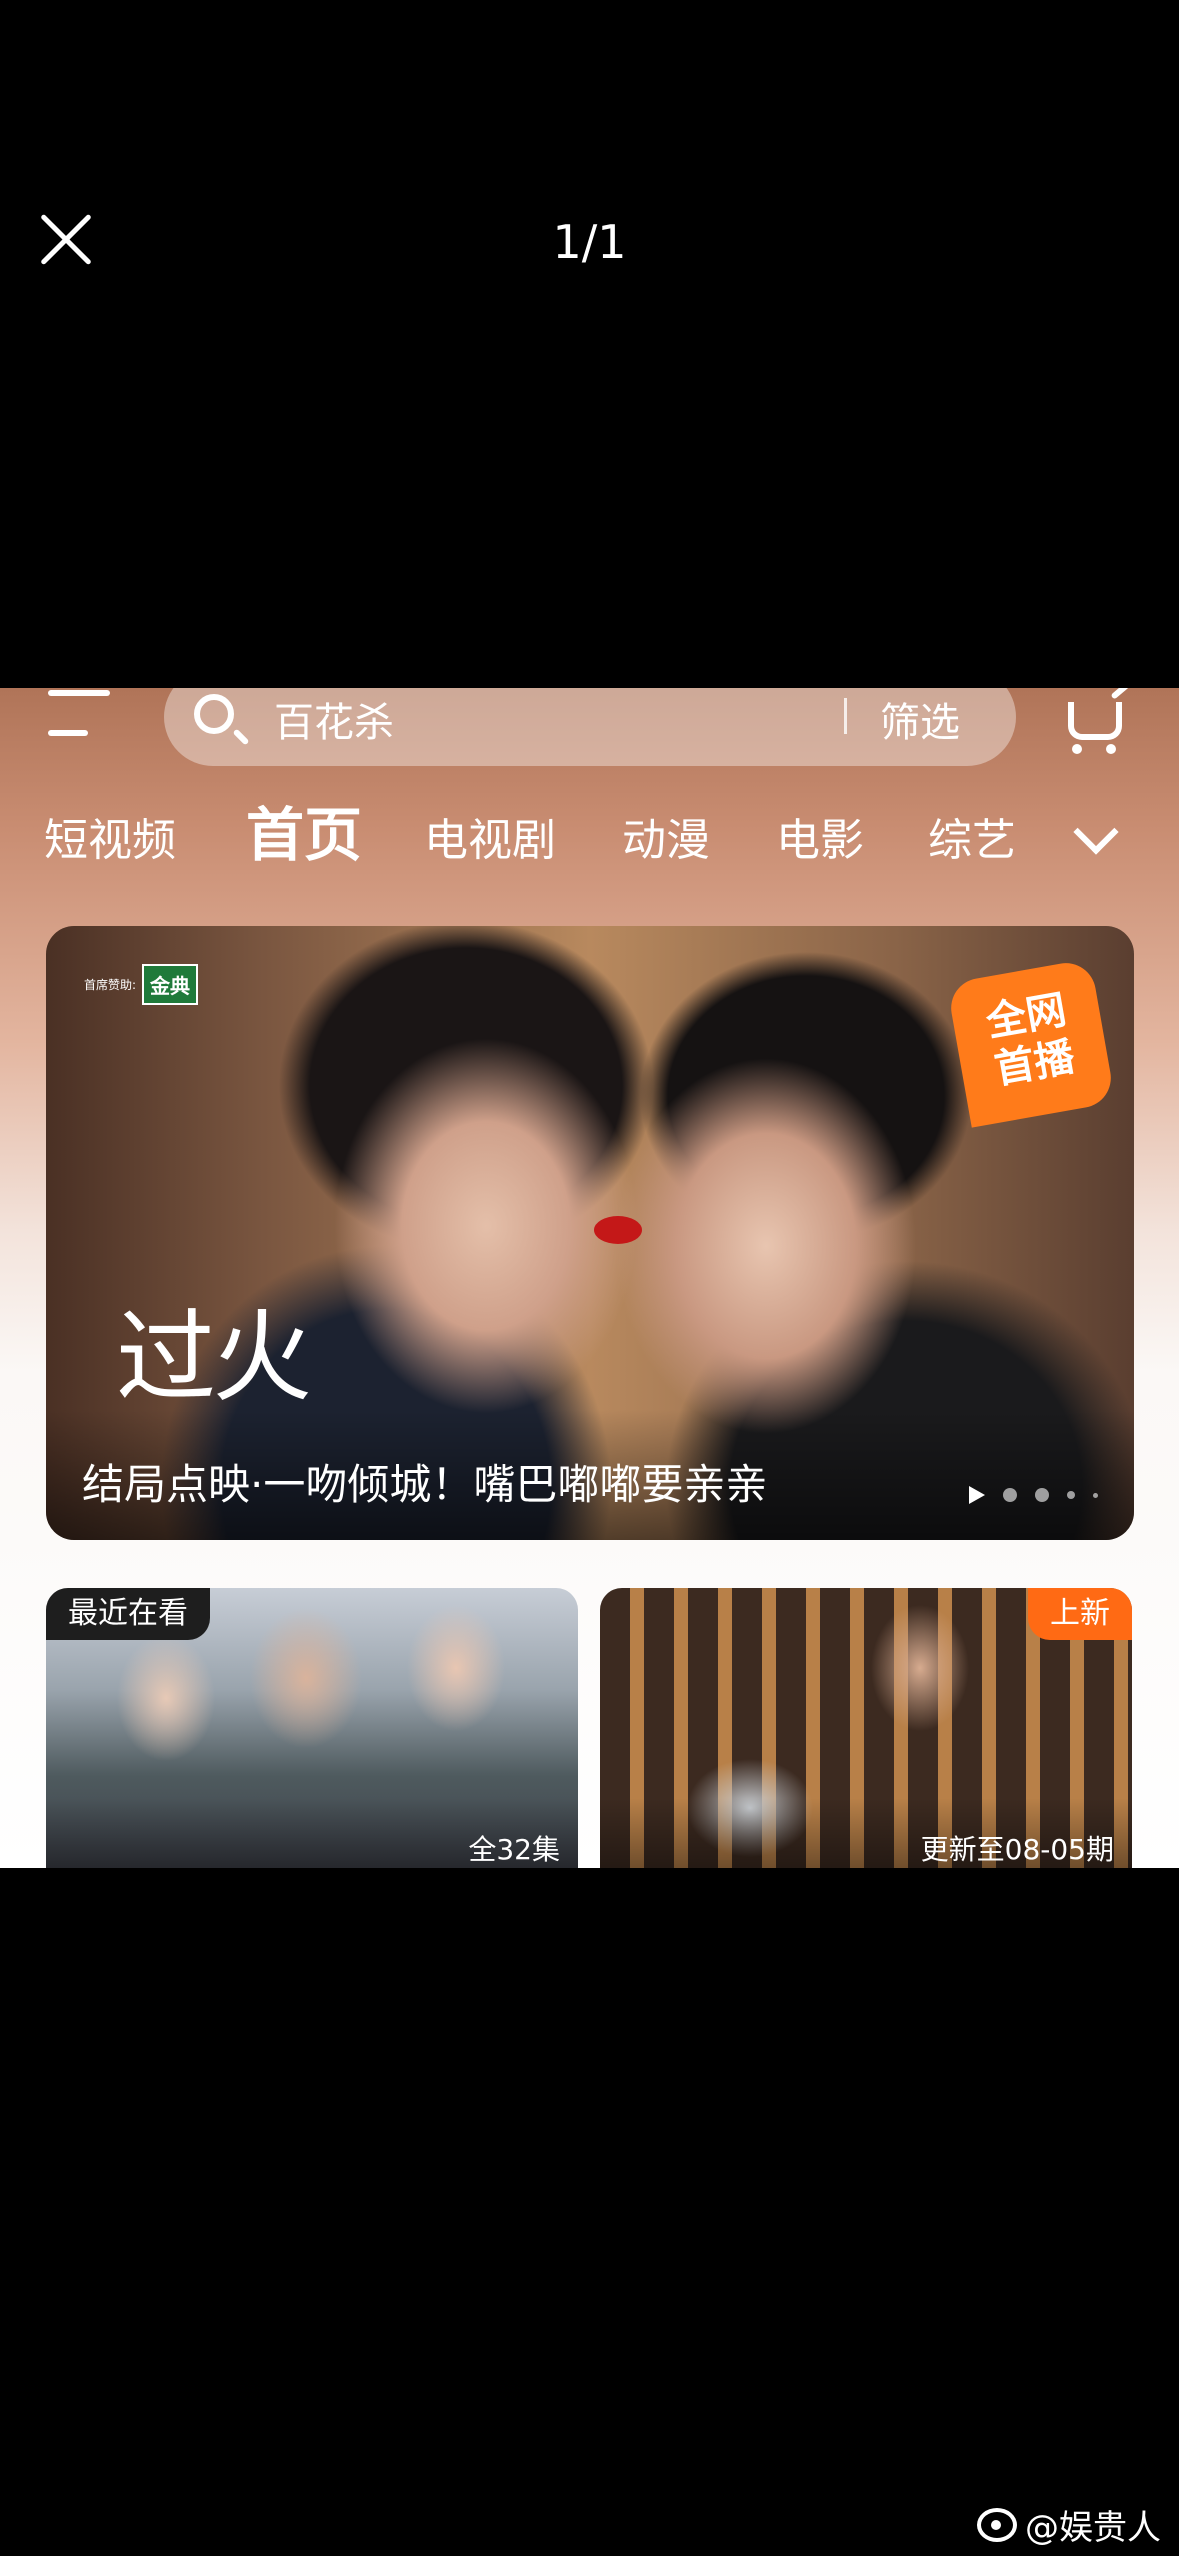 The image size is (1179, 2556). I want to click on sponsor-logo: 金典, so click(170, 984).